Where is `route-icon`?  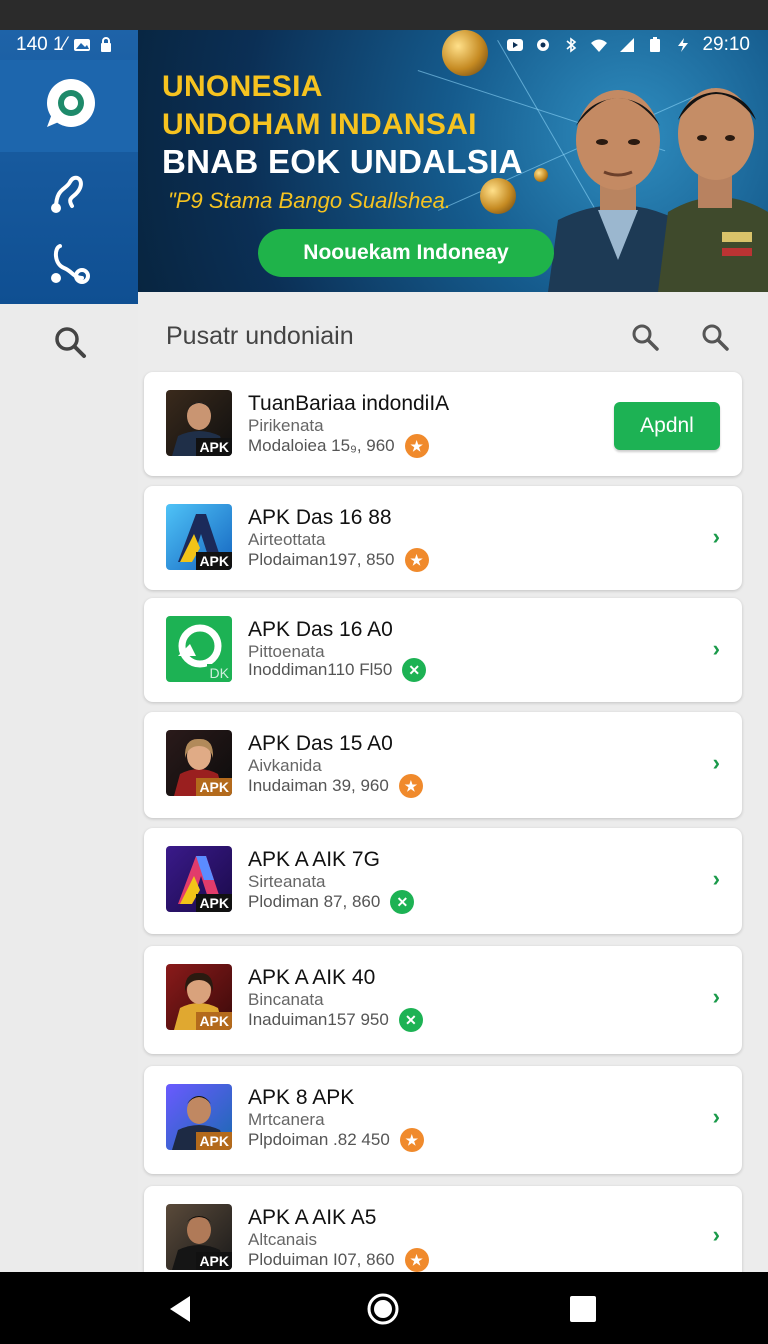
route-icon is located at coordinates (67, 194).